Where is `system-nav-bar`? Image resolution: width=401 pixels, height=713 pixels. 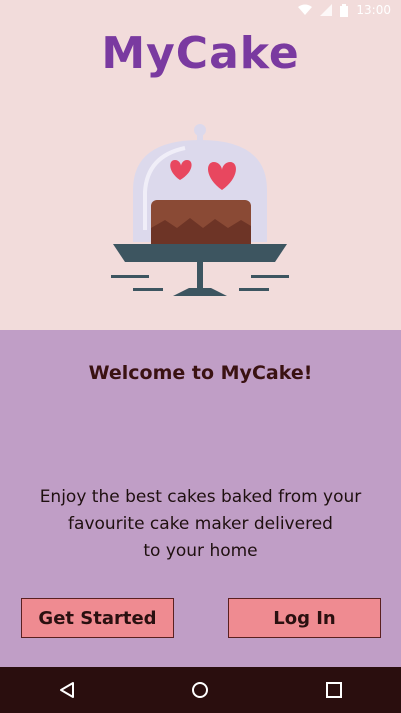
system-nav-bar is located at coordinates (200, 690).